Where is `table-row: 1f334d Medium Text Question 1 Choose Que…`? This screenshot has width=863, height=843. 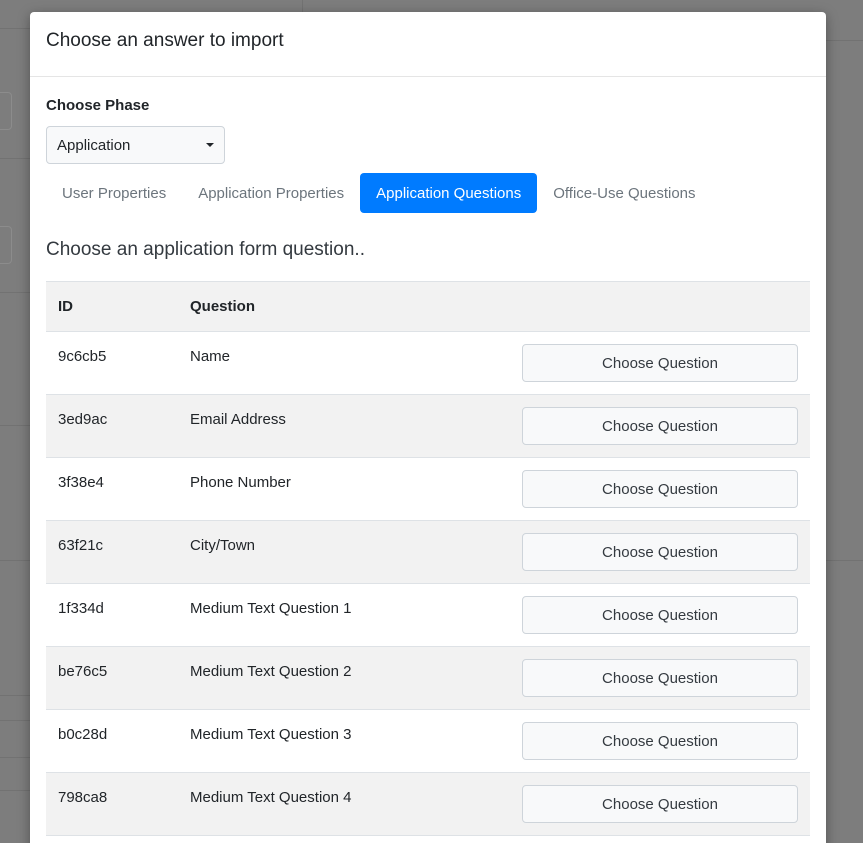
table-row: 1f334d Medium Text Question 1 Choose Que… is located at coordinates (428, 615).